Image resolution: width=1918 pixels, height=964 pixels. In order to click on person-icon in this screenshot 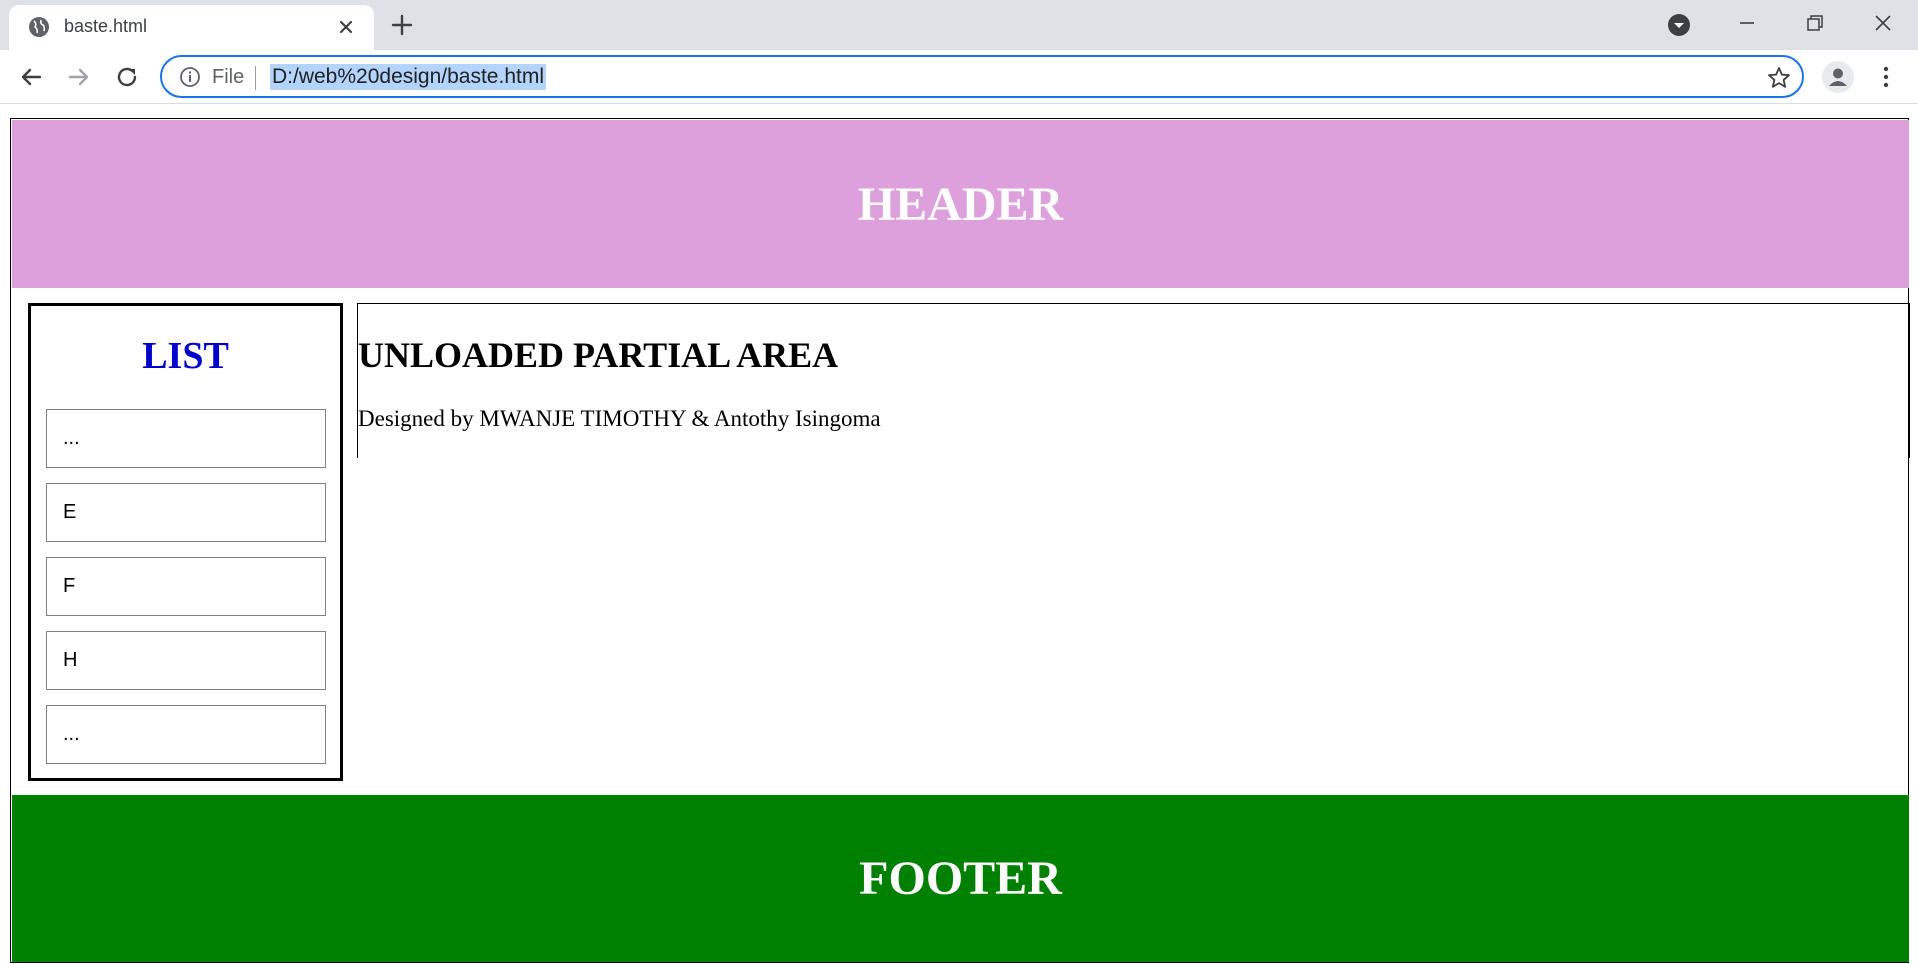, I will do `click(1838, 77)`.